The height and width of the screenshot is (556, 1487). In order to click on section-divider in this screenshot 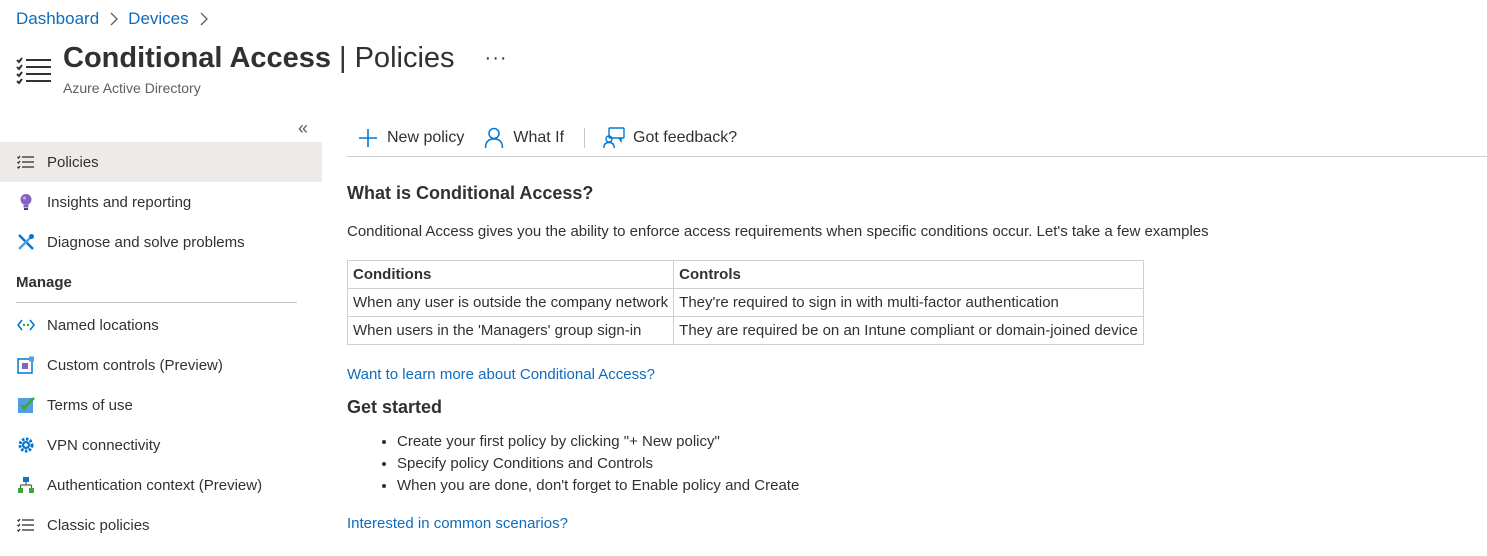, I will do `click(156, 302)`.